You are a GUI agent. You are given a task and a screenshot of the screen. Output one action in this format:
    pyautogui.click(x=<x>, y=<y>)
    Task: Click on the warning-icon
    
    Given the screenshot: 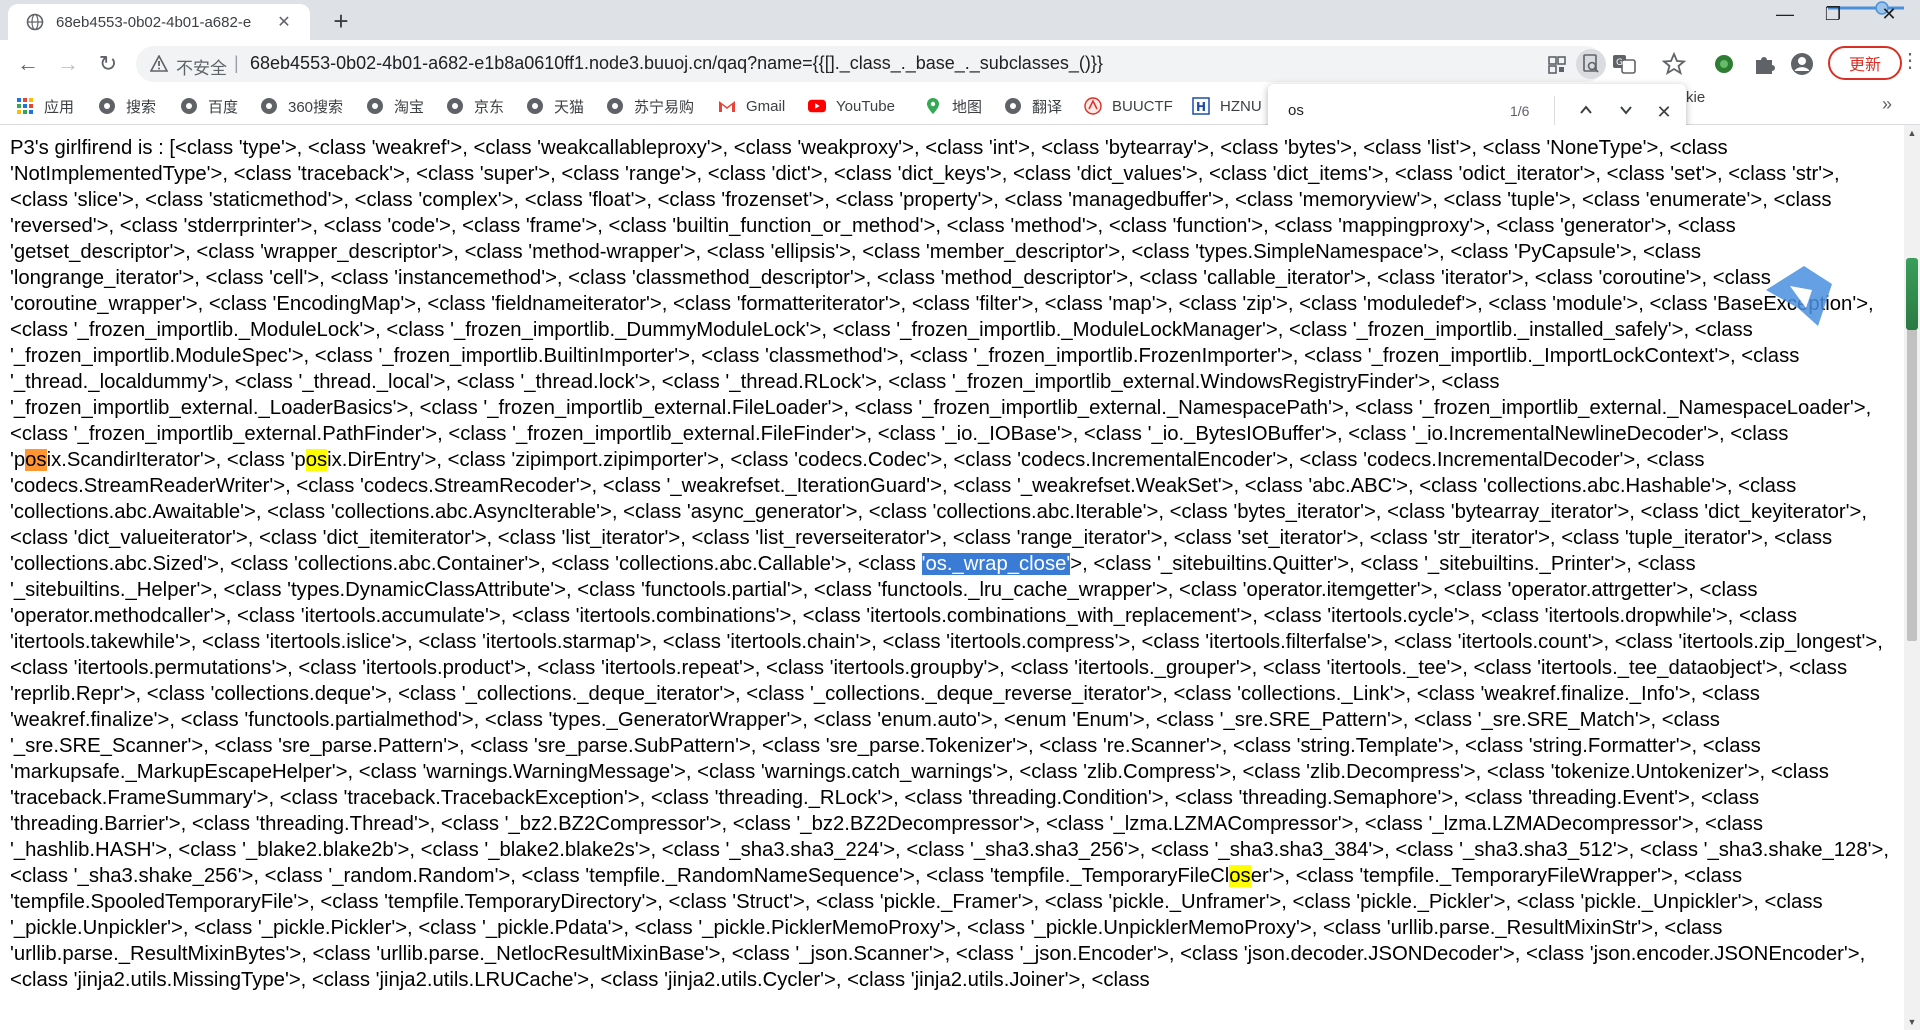 What is the action you would take?
    pyautogui.click(x=159, y=64)
    